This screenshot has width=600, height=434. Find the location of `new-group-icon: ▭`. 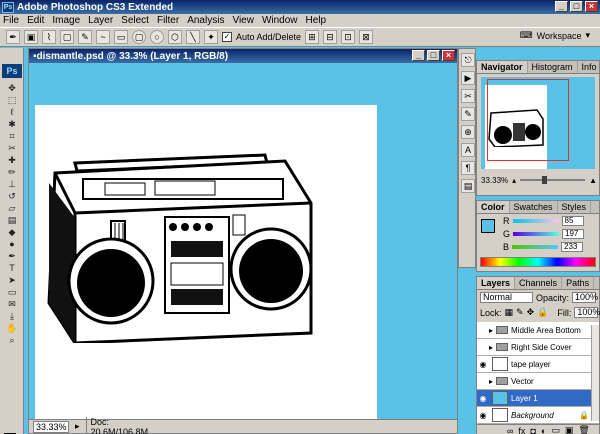

new-group-icon: ▭ is located at coordinates (555, 429).